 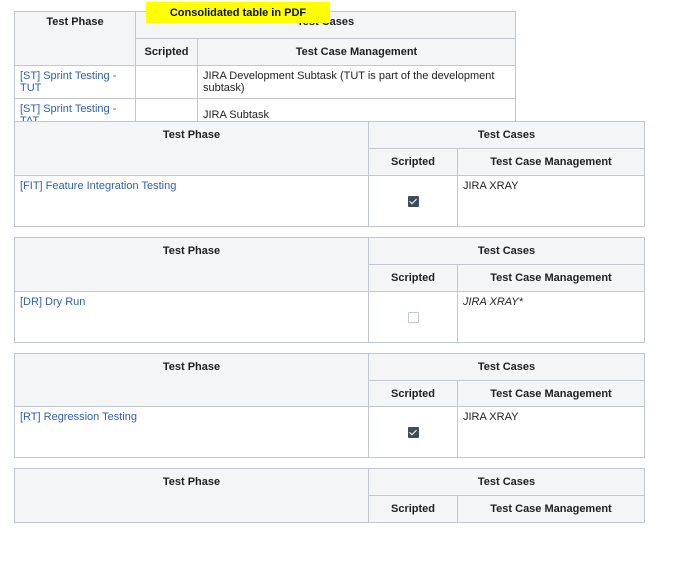 What do you see at coordinates (78, 417) in the screenshot?
I see `phase-link-regression: [RT] Regression Testing` at bounding box center [78, 417].